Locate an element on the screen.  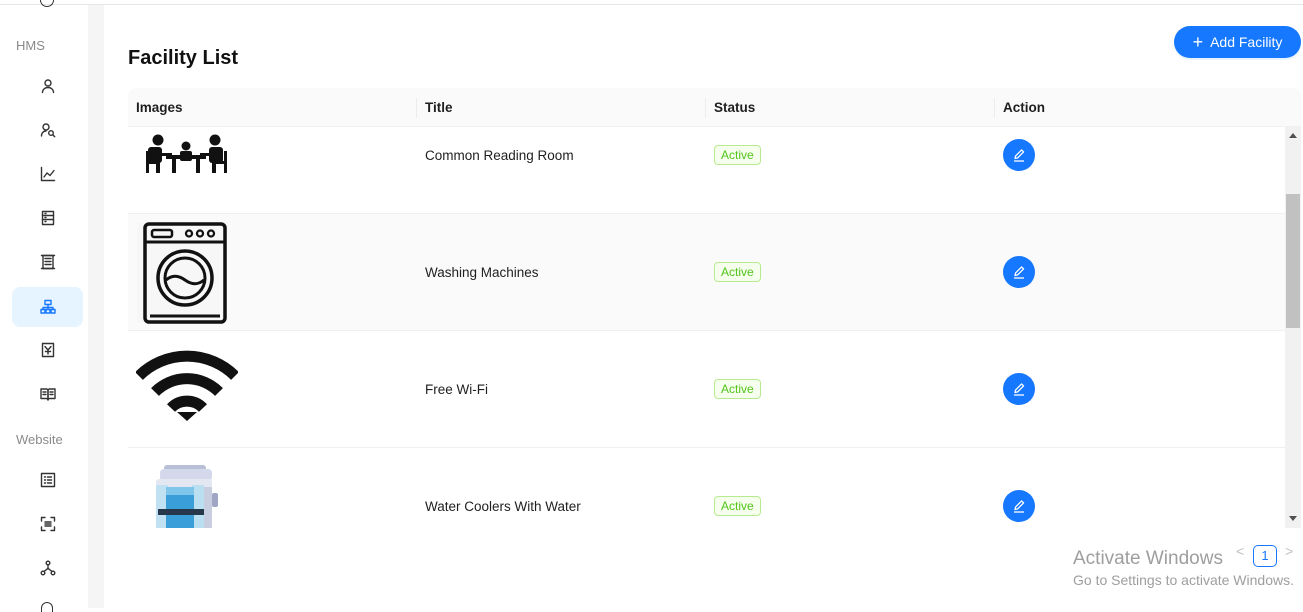
scroll-down-arrow-icon is located at coordinates (1293, 518).